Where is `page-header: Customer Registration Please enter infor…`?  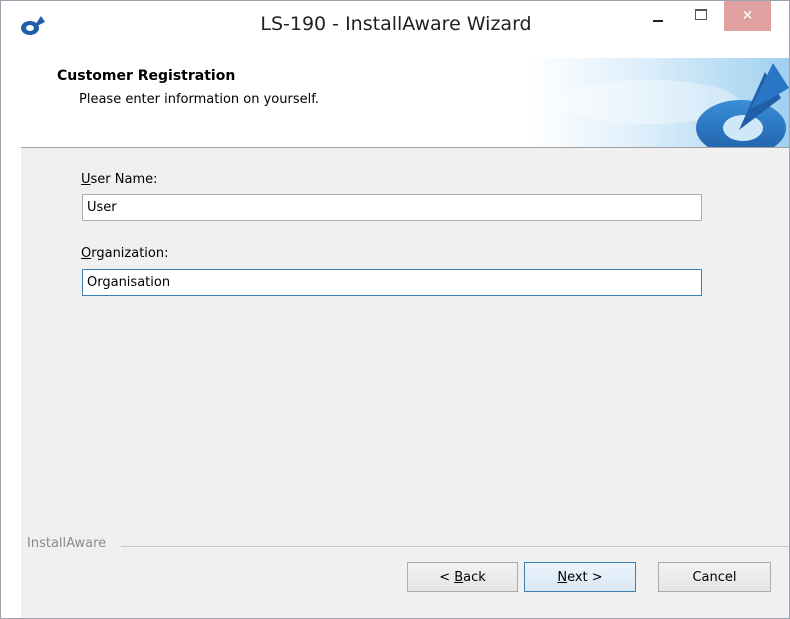 page-header: Customer Registration Please enter infor… is located at coordinates (405, 103).